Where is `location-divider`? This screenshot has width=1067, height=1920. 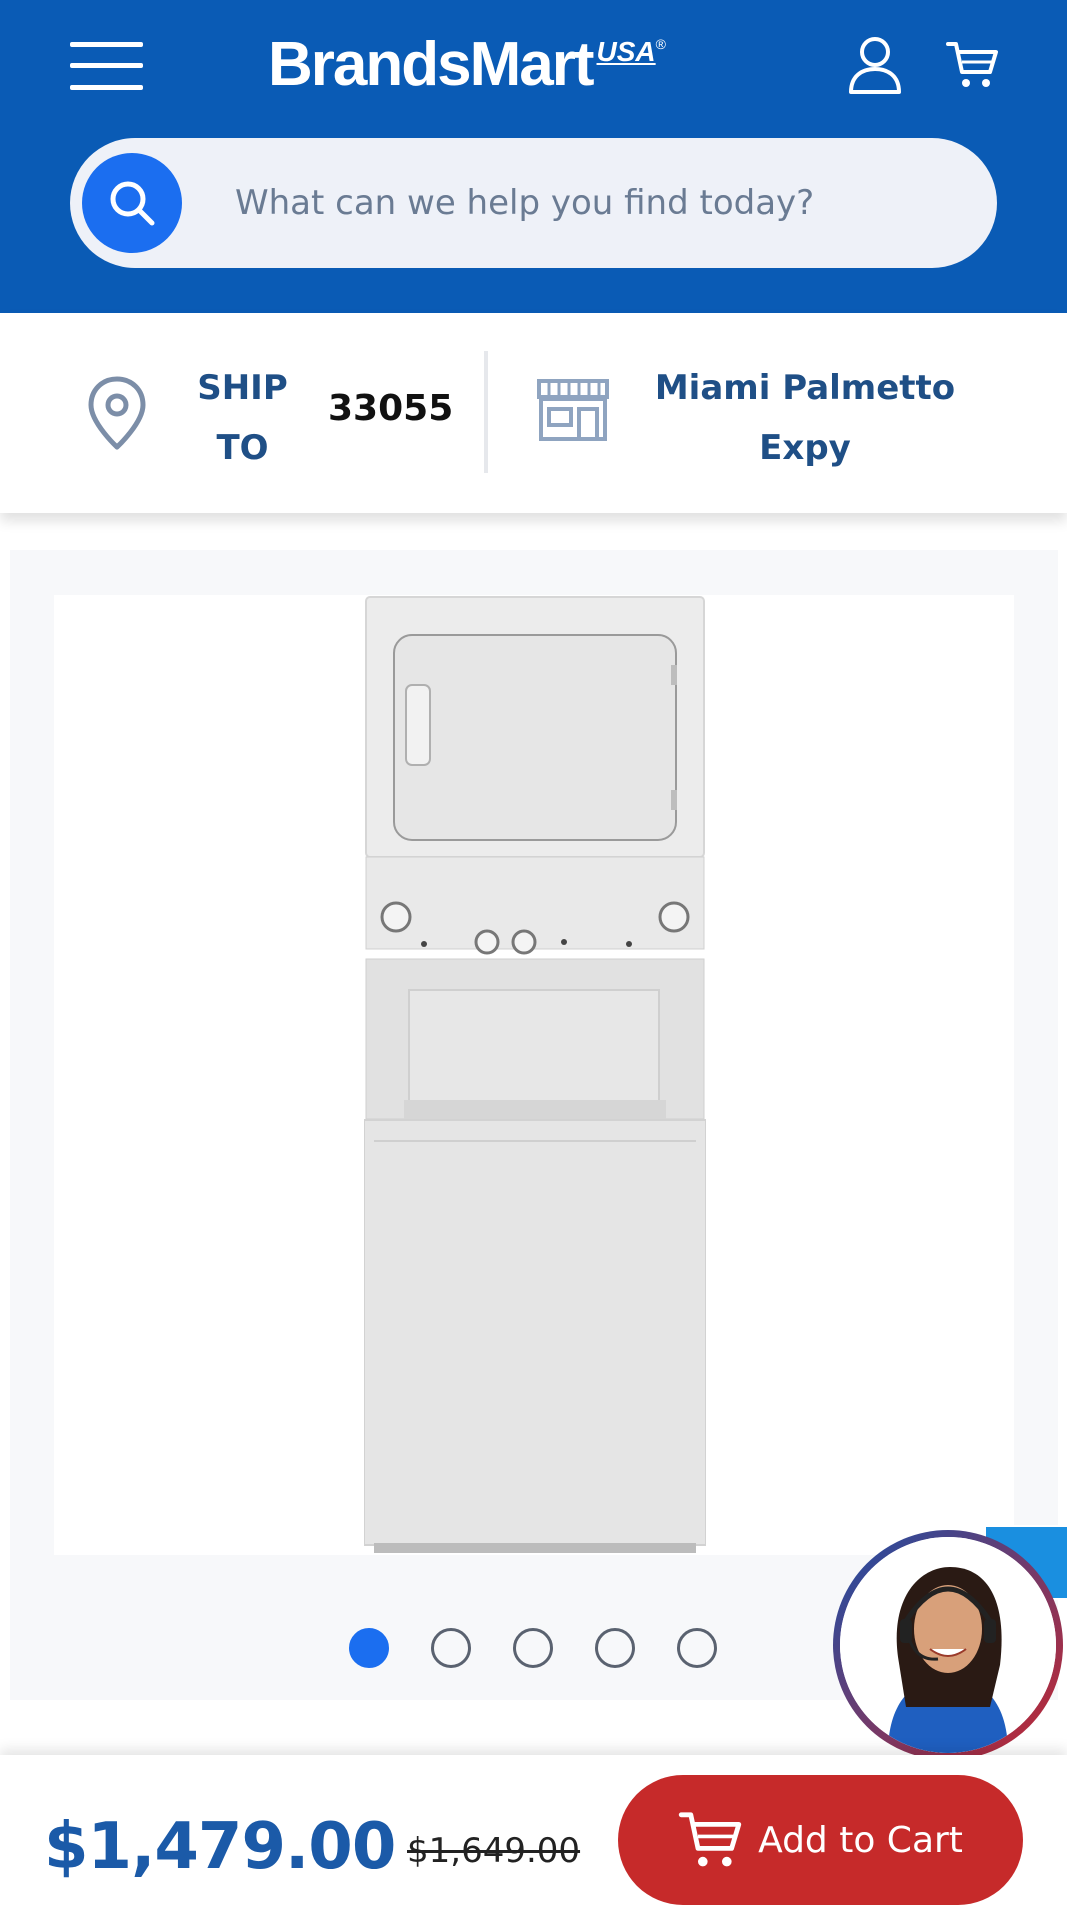
location-divider is located at coordinates (486, 412).